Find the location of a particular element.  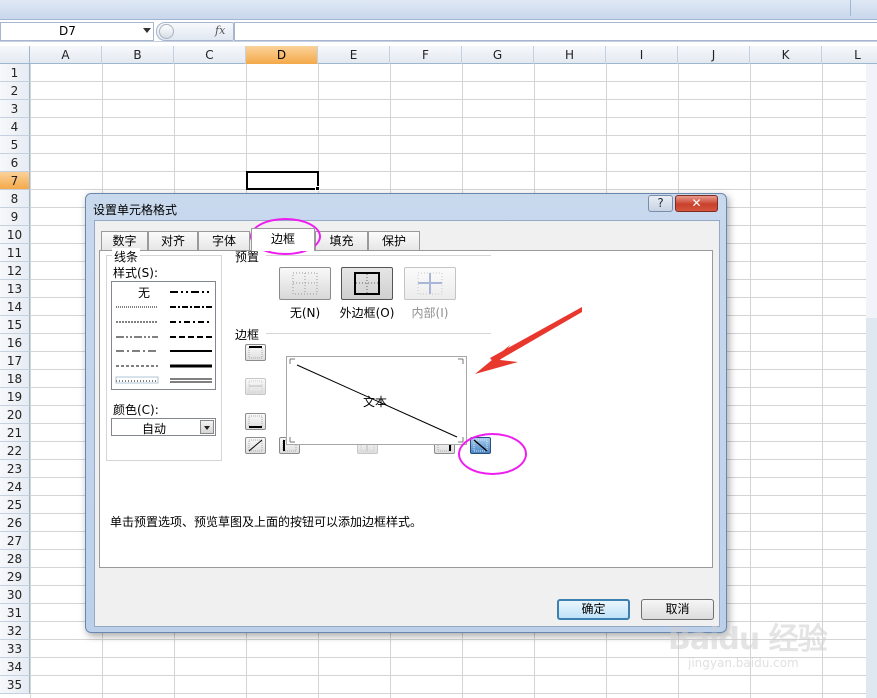

preset-outline-button is located at coordinates (367, 283).